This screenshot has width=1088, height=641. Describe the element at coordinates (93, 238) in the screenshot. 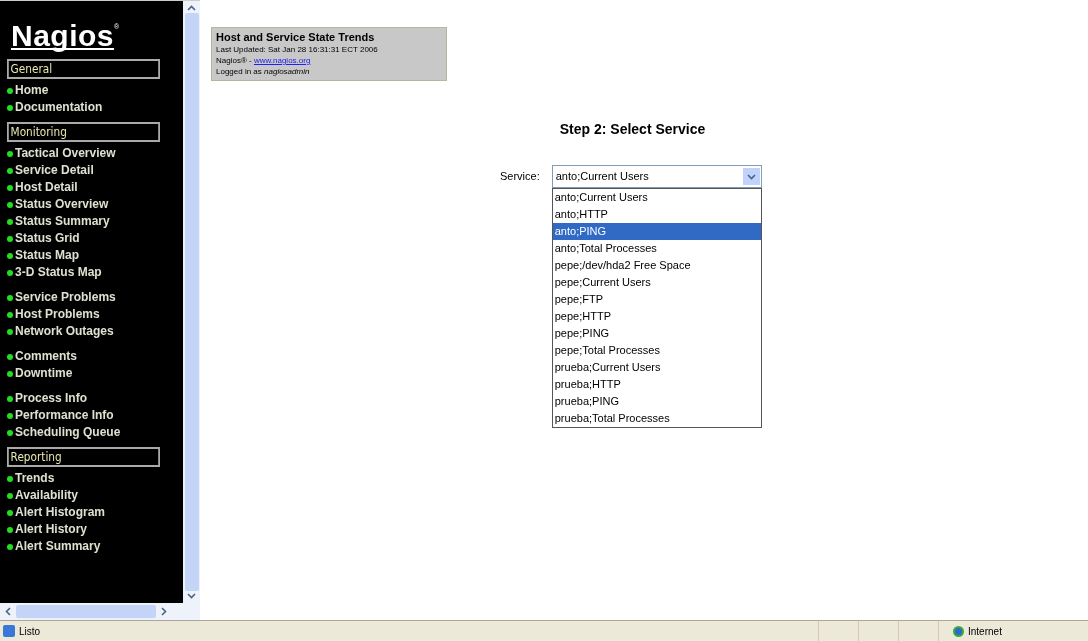

I see `nav-link: Status Grid` at that location.